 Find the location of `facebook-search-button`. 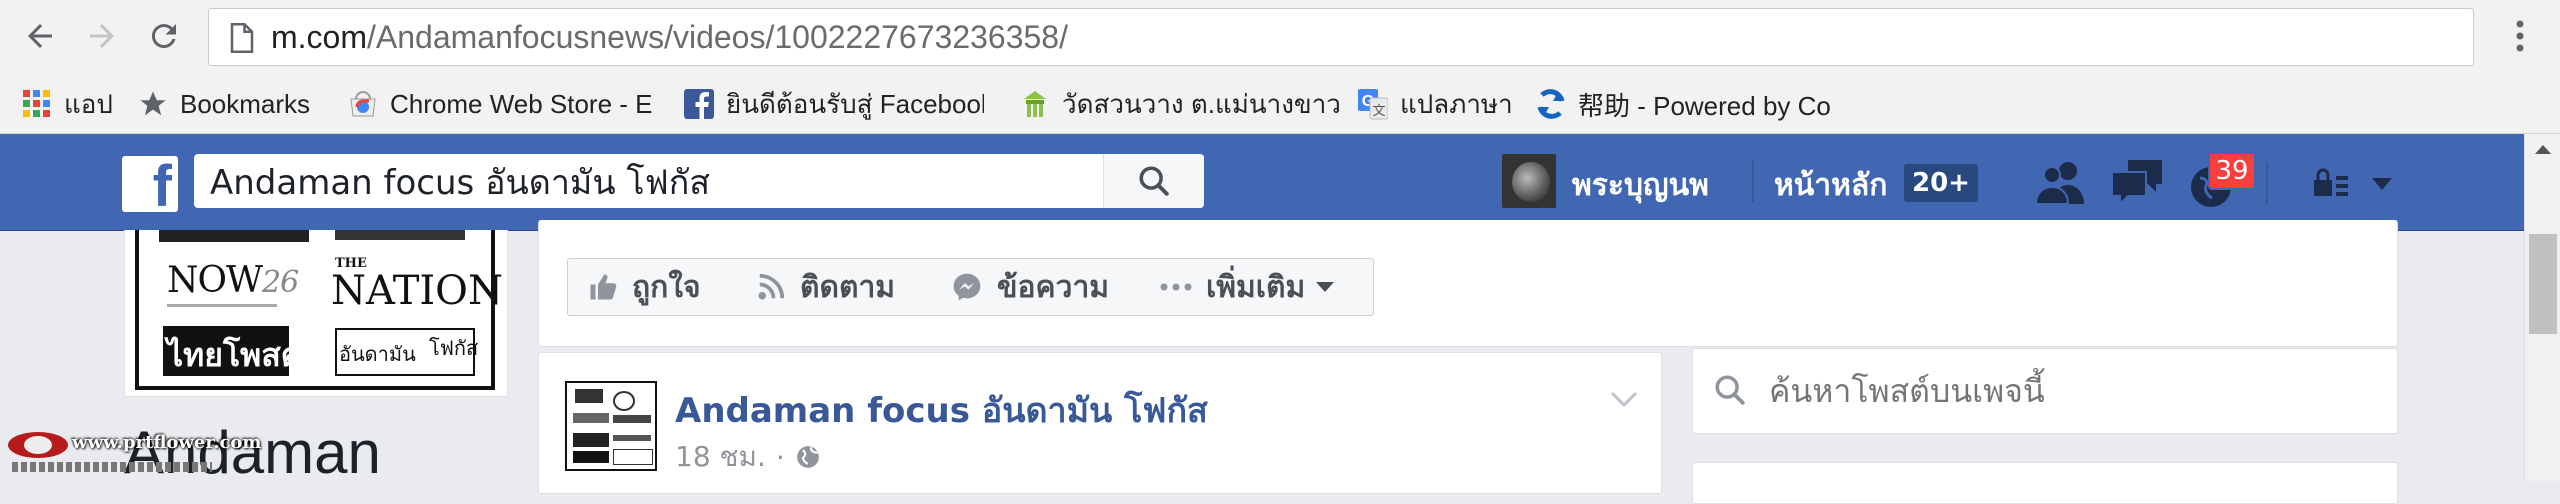

facebook-search-button is located at coordinates (1153, 181).